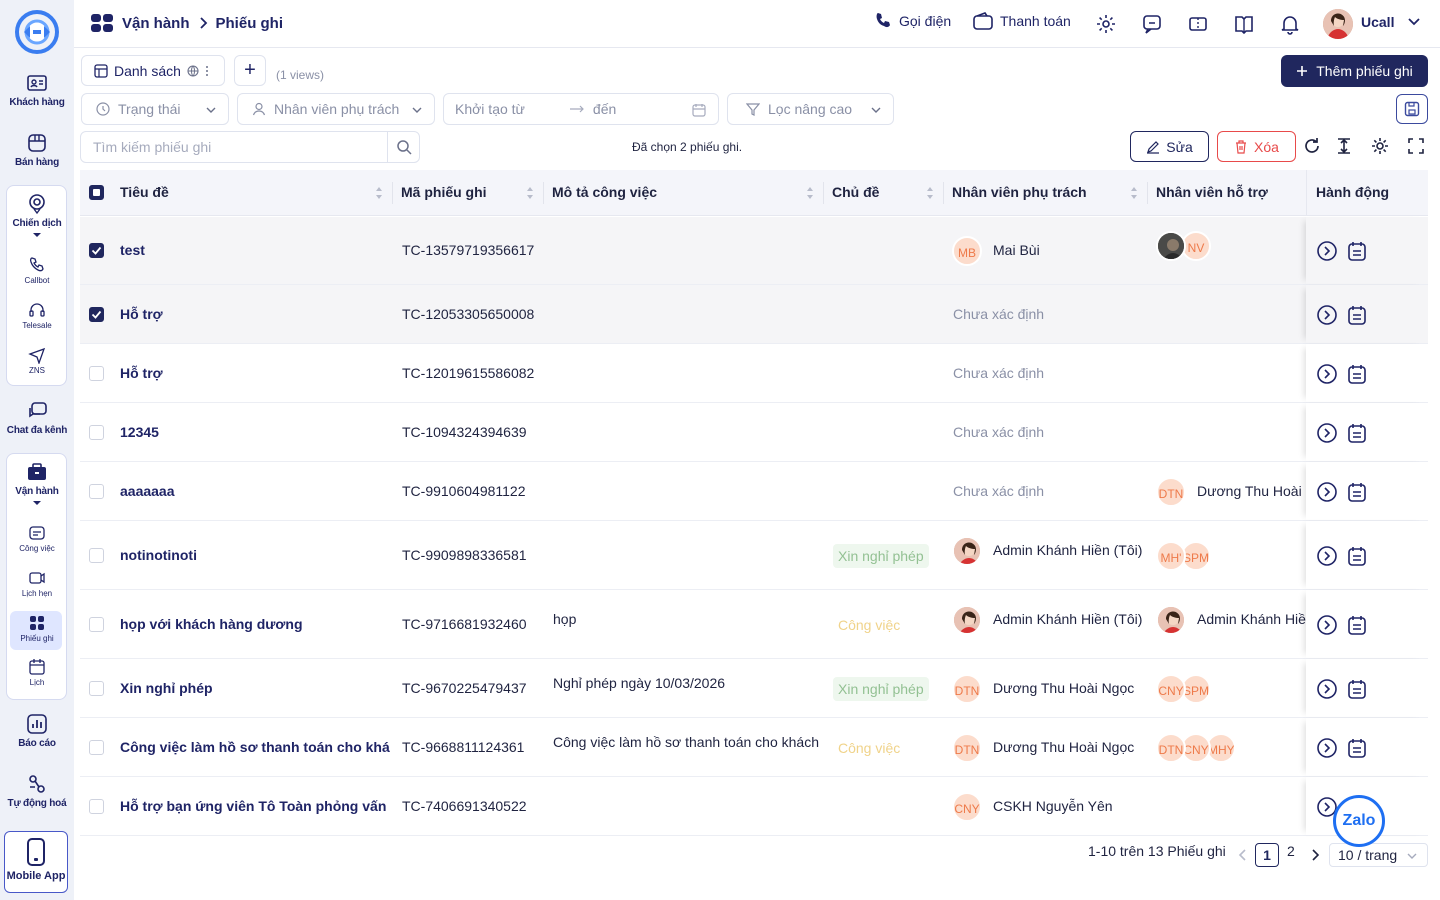 Image resolution: width=1440 pixels, height=900 pixels. Describe the element at coordinates (699, 110) in the screenshot. I see `calendar-icon` at that location.